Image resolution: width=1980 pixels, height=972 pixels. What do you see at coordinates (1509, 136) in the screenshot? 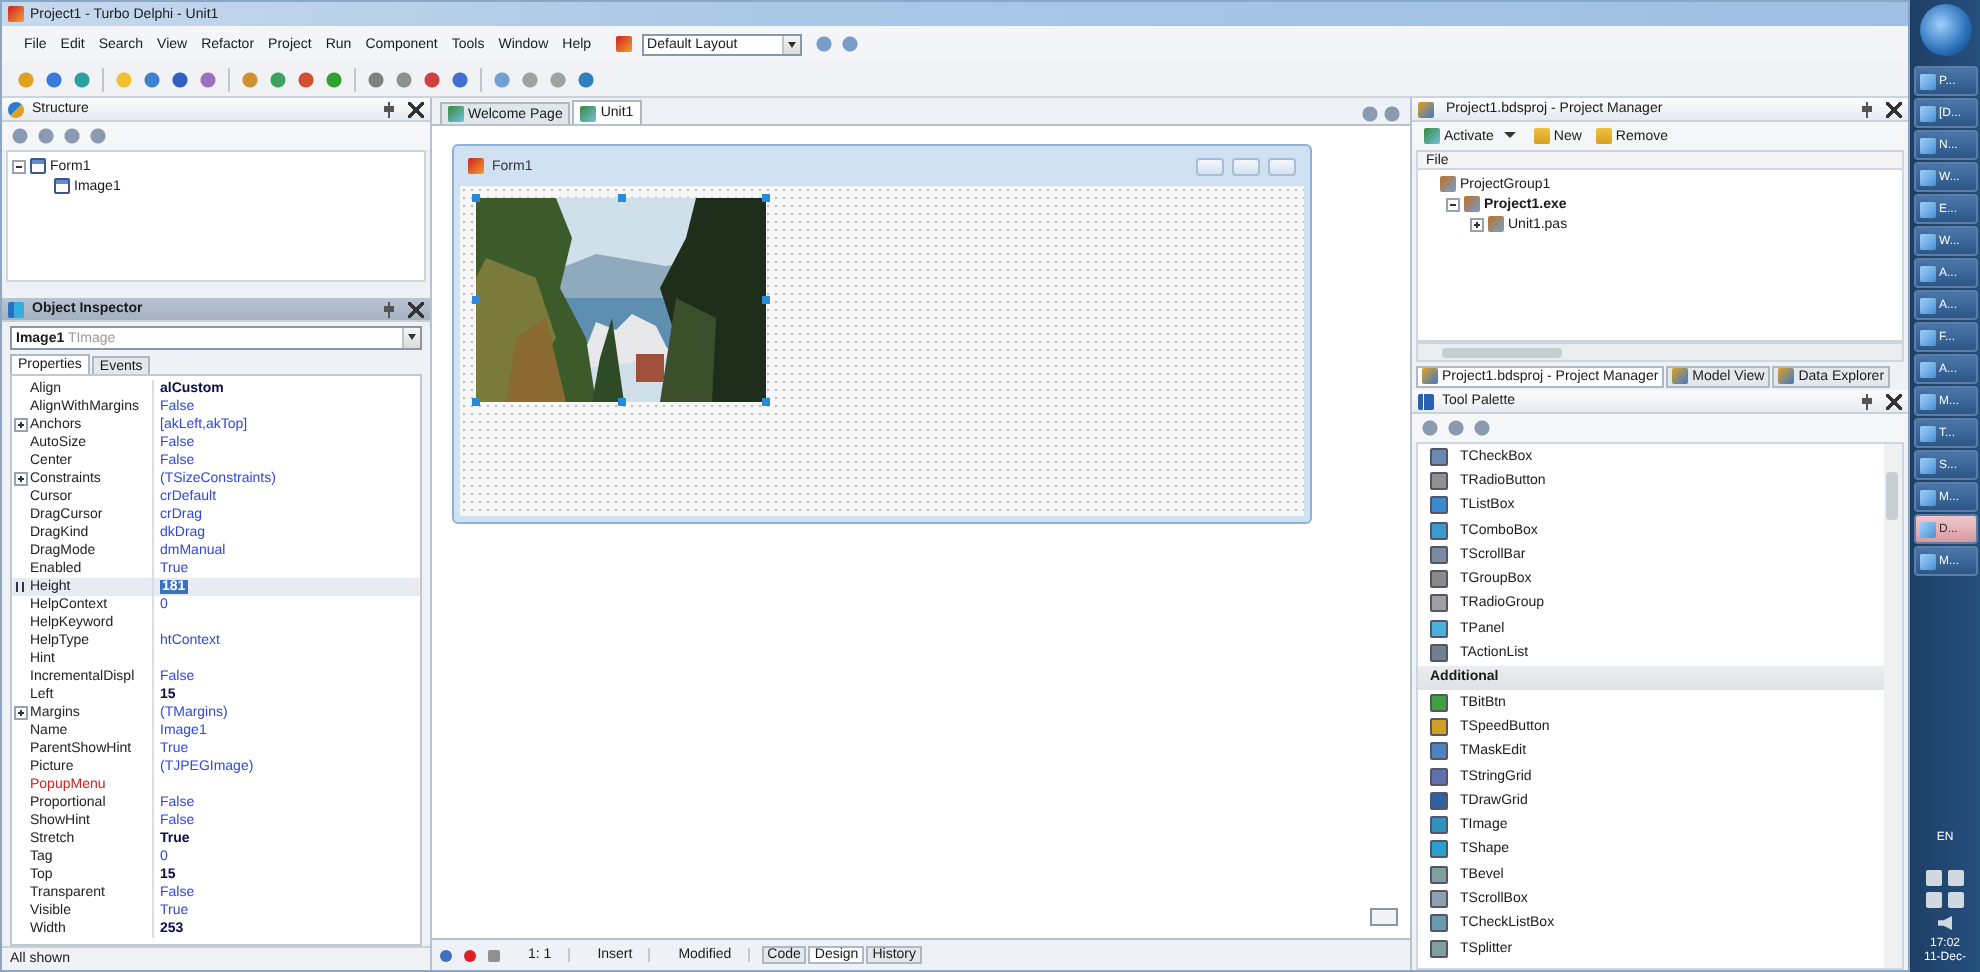
I see `dropdown-button` at bounding box center [1509, 136].